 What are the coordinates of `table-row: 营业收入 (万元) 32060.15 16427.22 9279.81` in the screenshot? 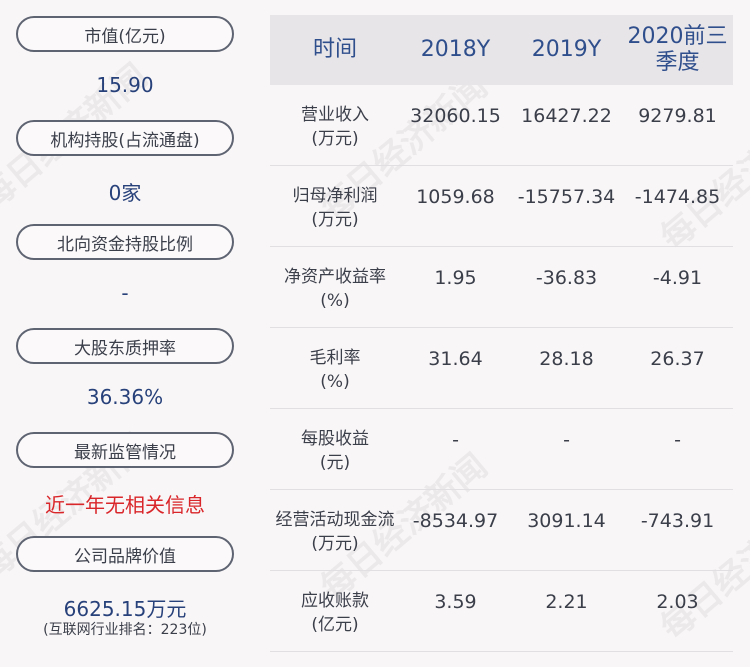 It's located at (501, 125).